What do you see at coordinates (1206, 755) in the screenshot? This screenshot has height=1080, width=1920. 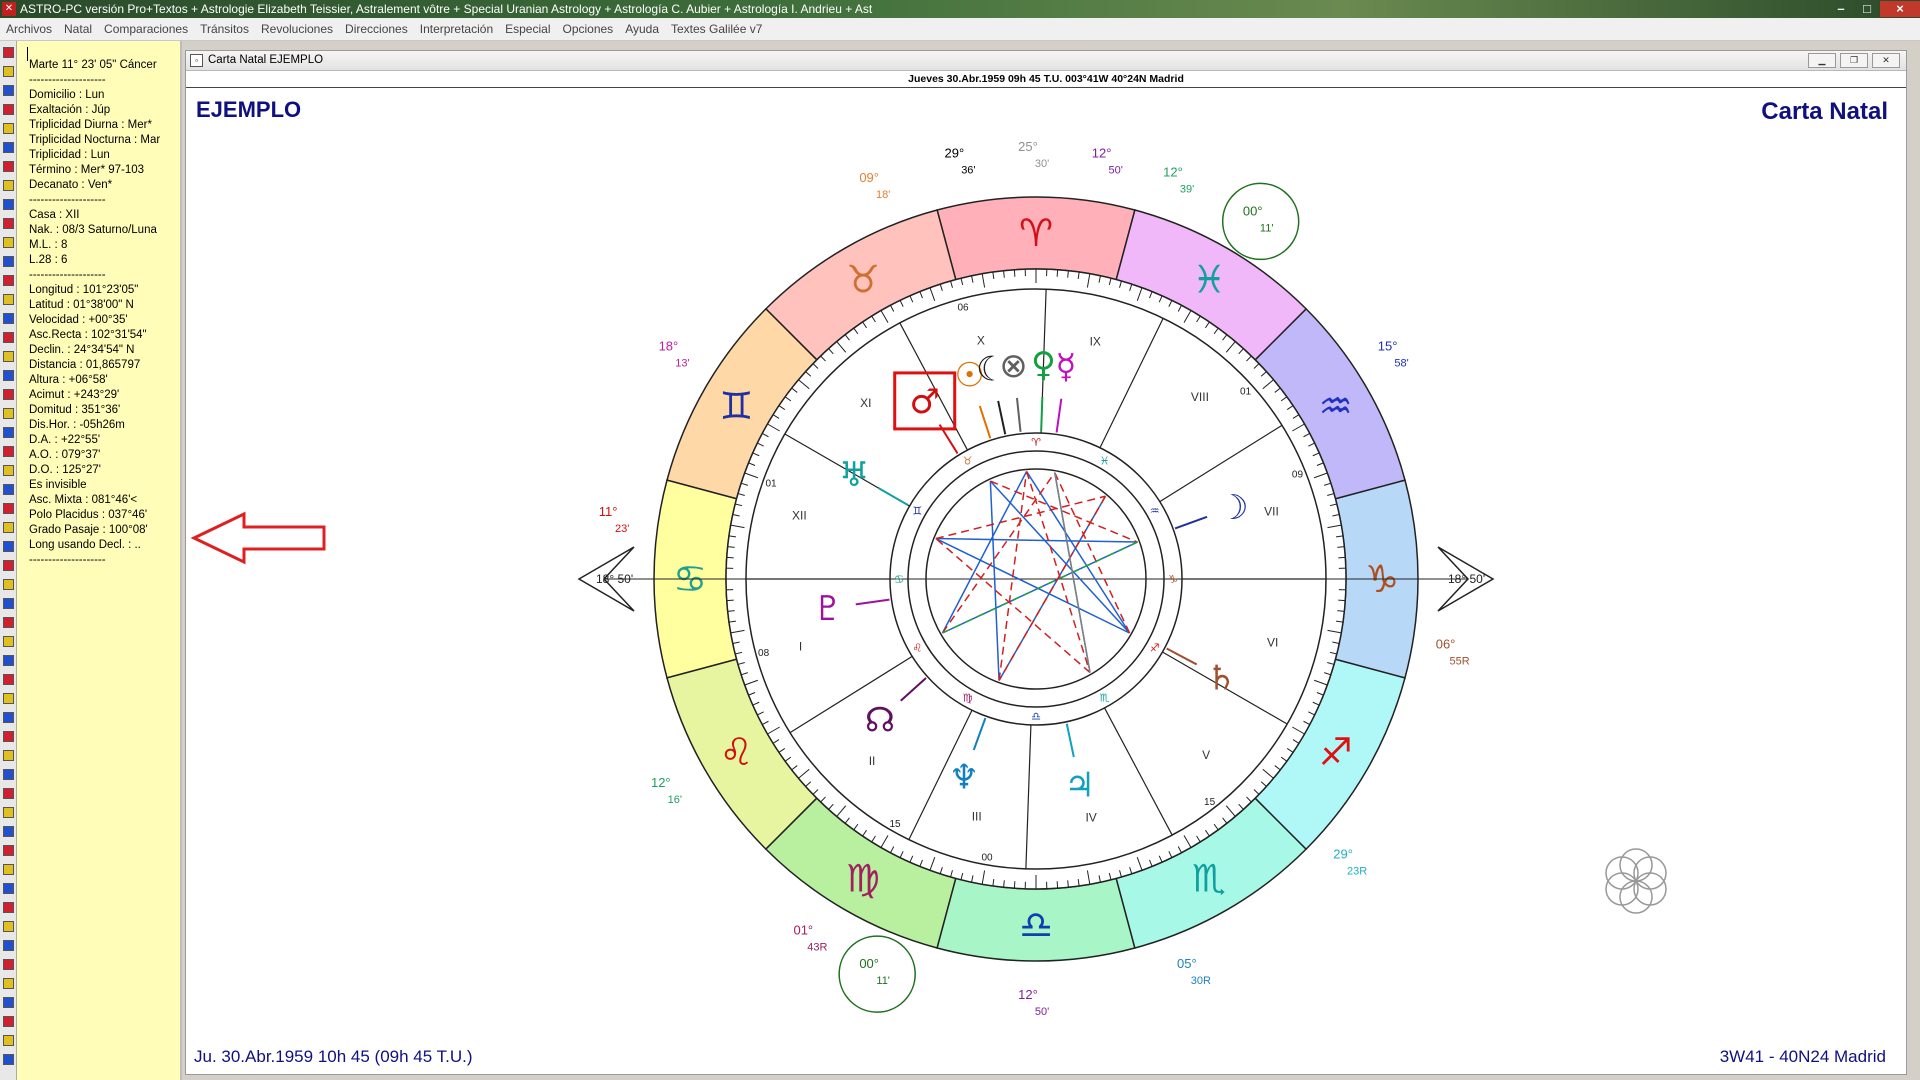 I see `house-number: V` at bounding box center [1206, 755].